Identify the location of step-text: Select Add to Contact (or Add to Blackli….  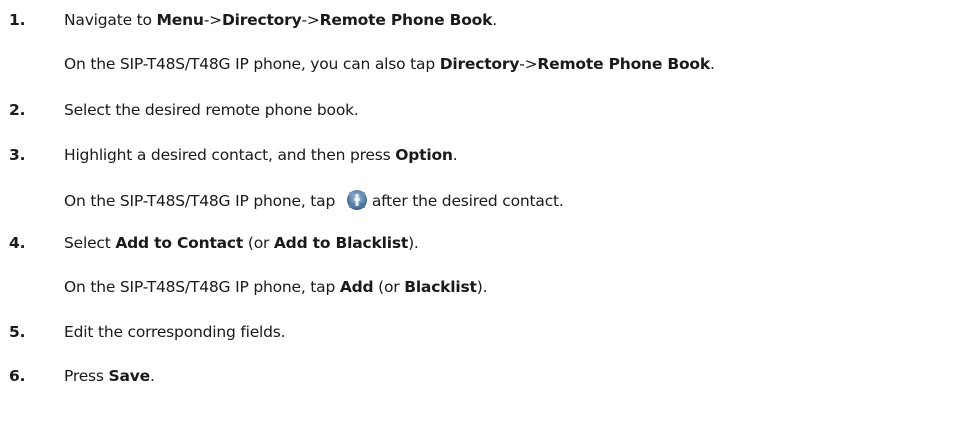
(241, 243).